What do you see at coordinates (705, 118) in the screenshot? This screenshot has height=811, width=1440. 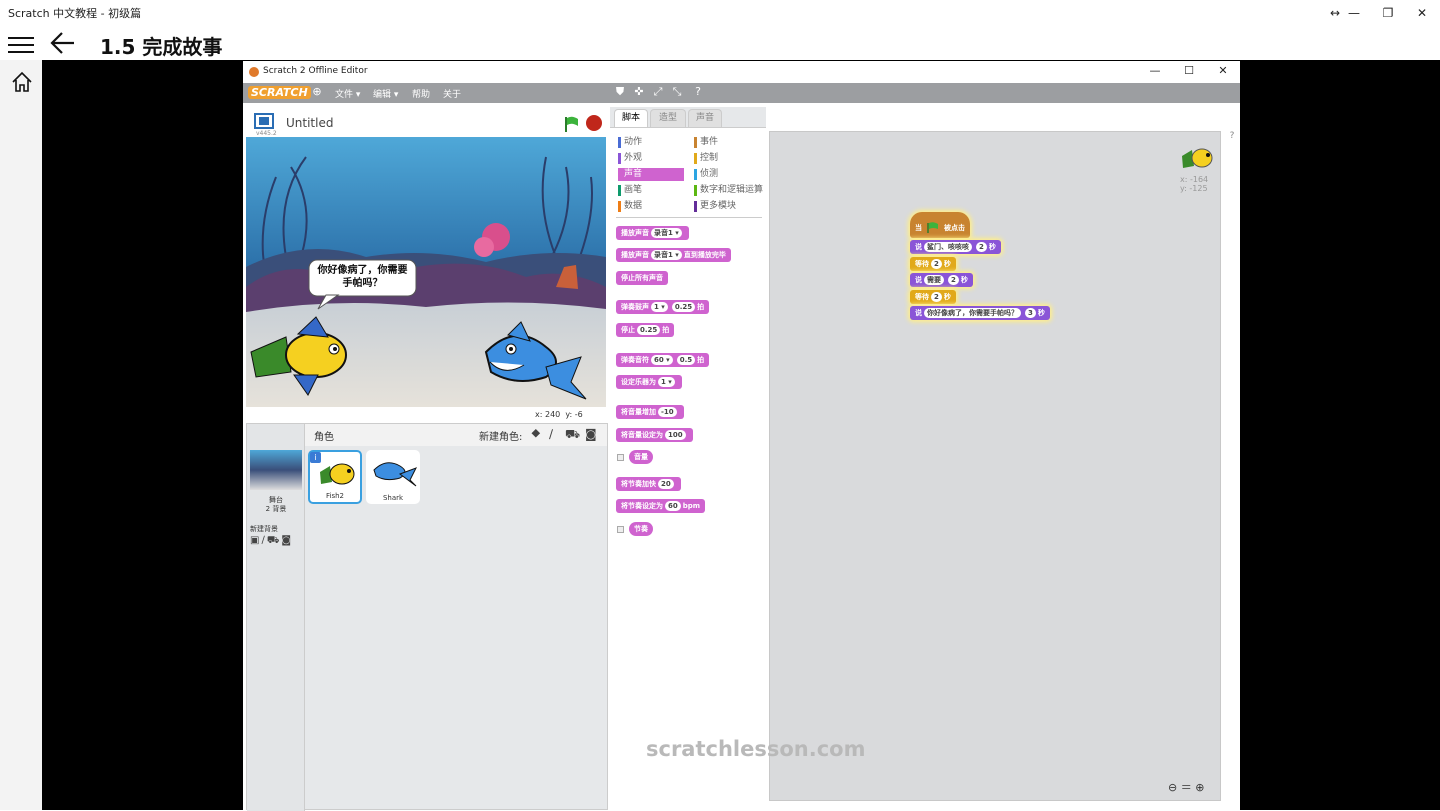 I see `tab-sounds: 声音` at bounding box center [705, 118].